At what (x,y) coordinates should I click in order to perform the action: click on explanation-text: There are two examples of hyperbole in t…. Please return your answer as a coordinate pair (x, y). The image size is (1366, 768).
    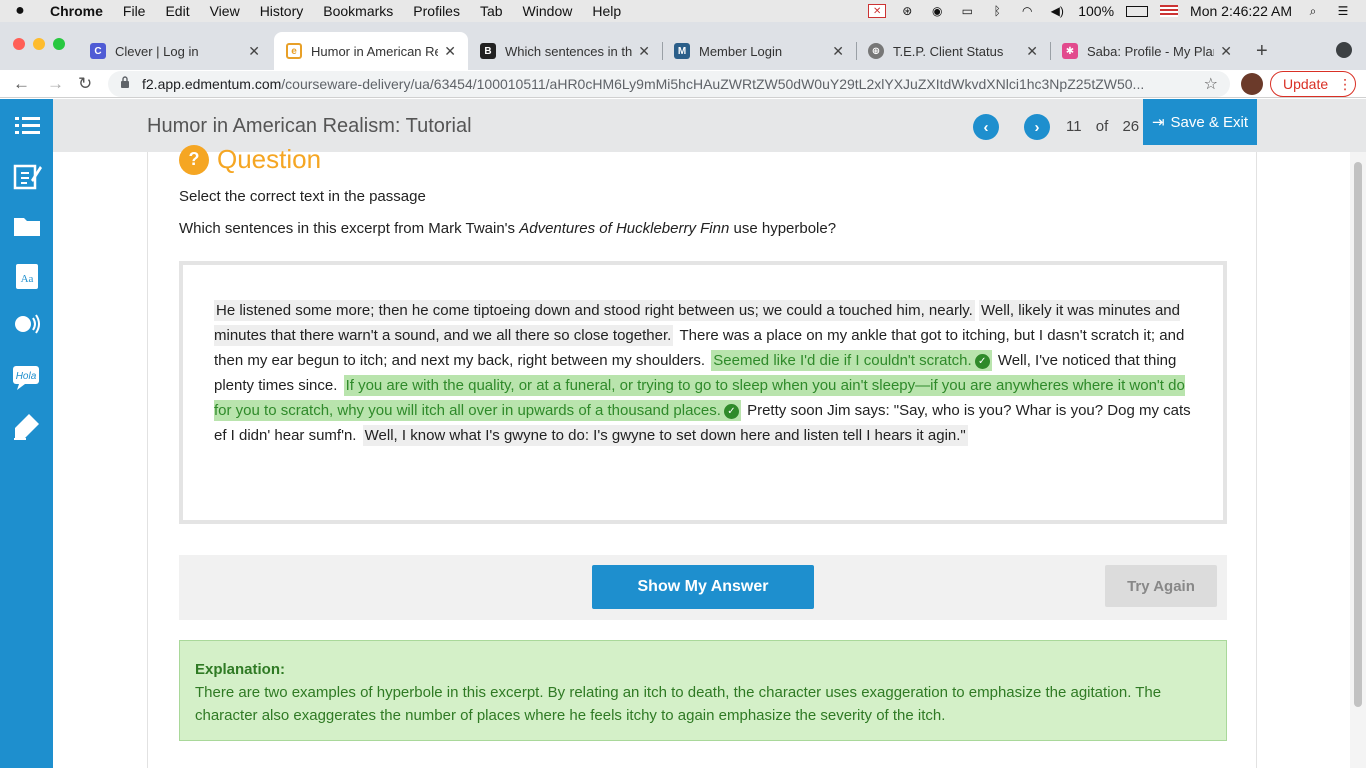
    Looking at the image, I should click on (678, 704).